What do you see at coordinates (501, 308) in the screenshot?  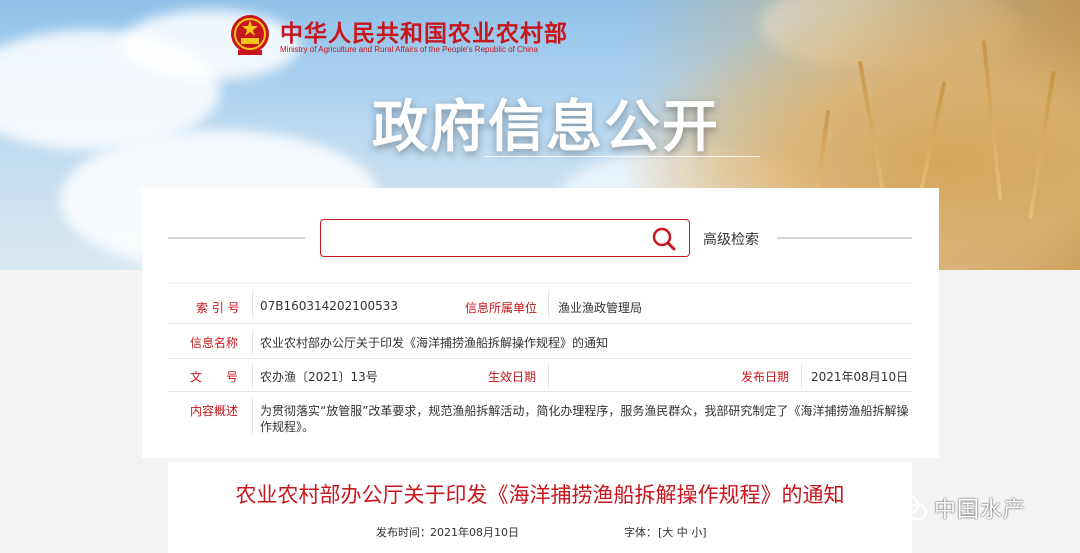 I see `unit-label: 信息所属单位` at bounding box center [501, 308].